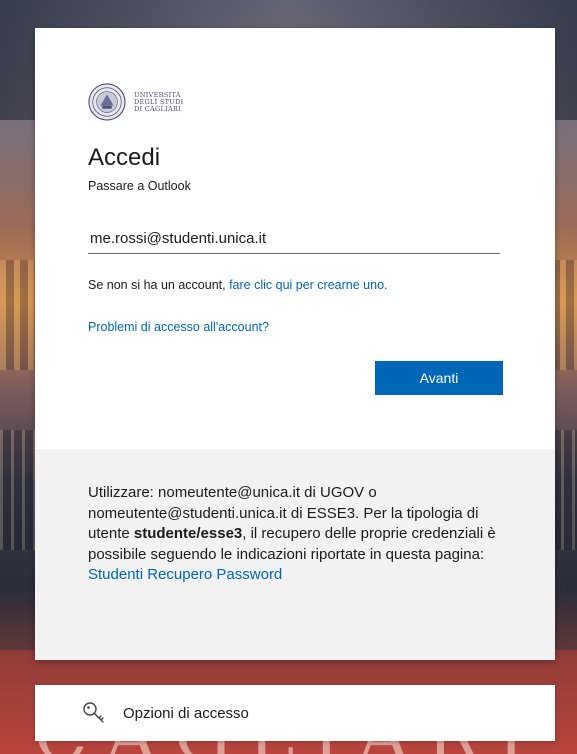  What do you see at coordinates (295, 713) in the screenshot?
I see `signin-options-button: Opzioni di accesso` at bounding box center [295, 713].